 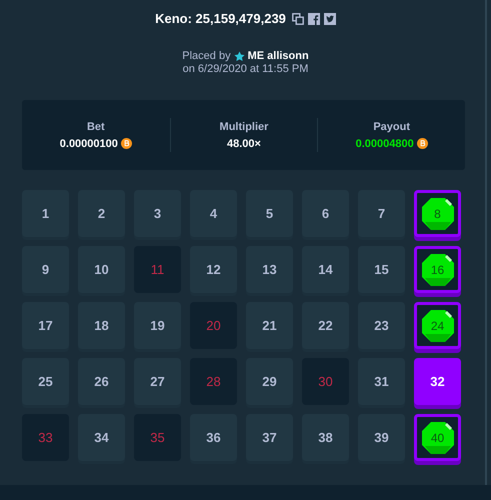 What do you see at coordinates (220, 18) in the screenshot?
I see `game-title: Keno: 25,159,479,239` at bounding box center [220, 18].